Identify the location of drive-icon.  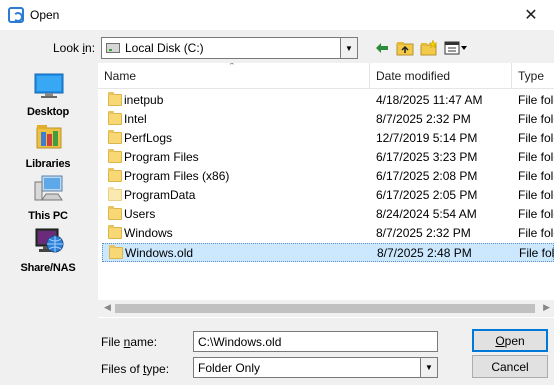
(113, 48).